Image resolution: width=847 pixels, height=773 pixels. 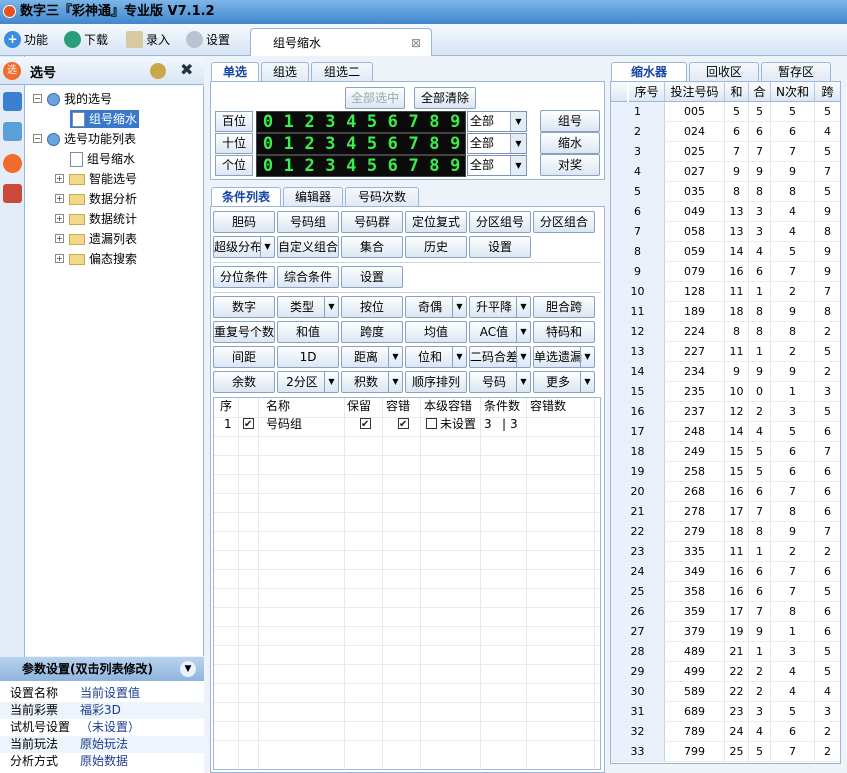 I want to click on cond-button: 跨度, so click(x=372, y=332).